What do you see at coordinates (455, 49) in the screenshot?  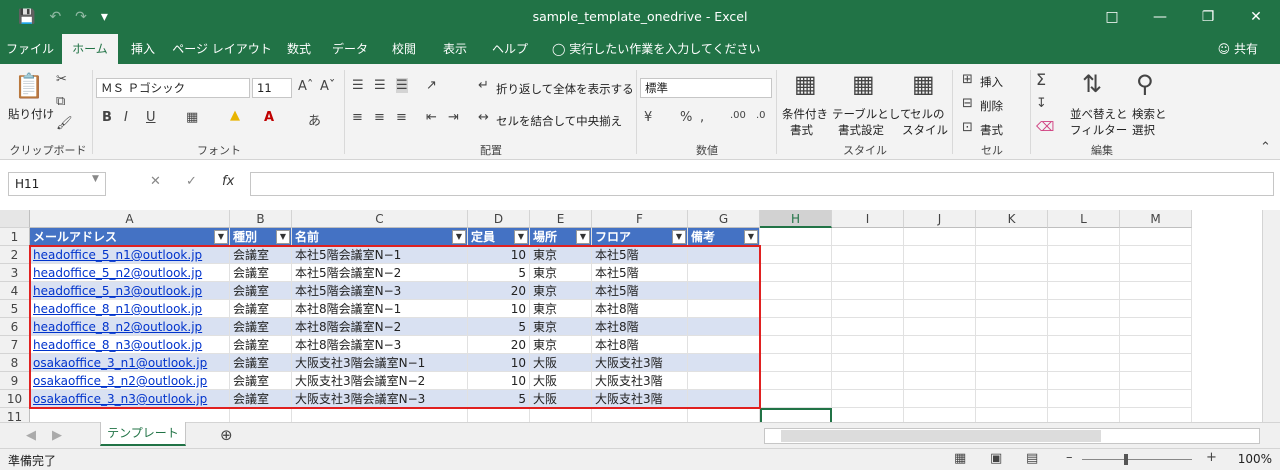 I see `tab-view: 表示` at bounding box center [455, 49].